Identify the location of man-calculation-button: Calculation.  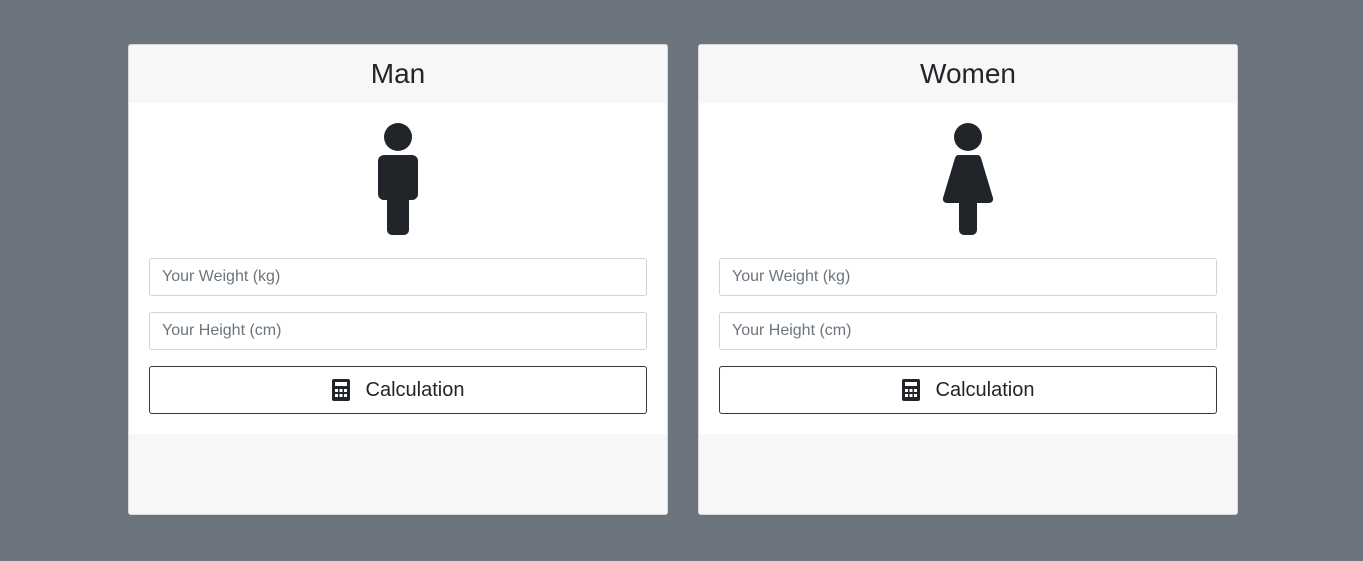
(398, 390).